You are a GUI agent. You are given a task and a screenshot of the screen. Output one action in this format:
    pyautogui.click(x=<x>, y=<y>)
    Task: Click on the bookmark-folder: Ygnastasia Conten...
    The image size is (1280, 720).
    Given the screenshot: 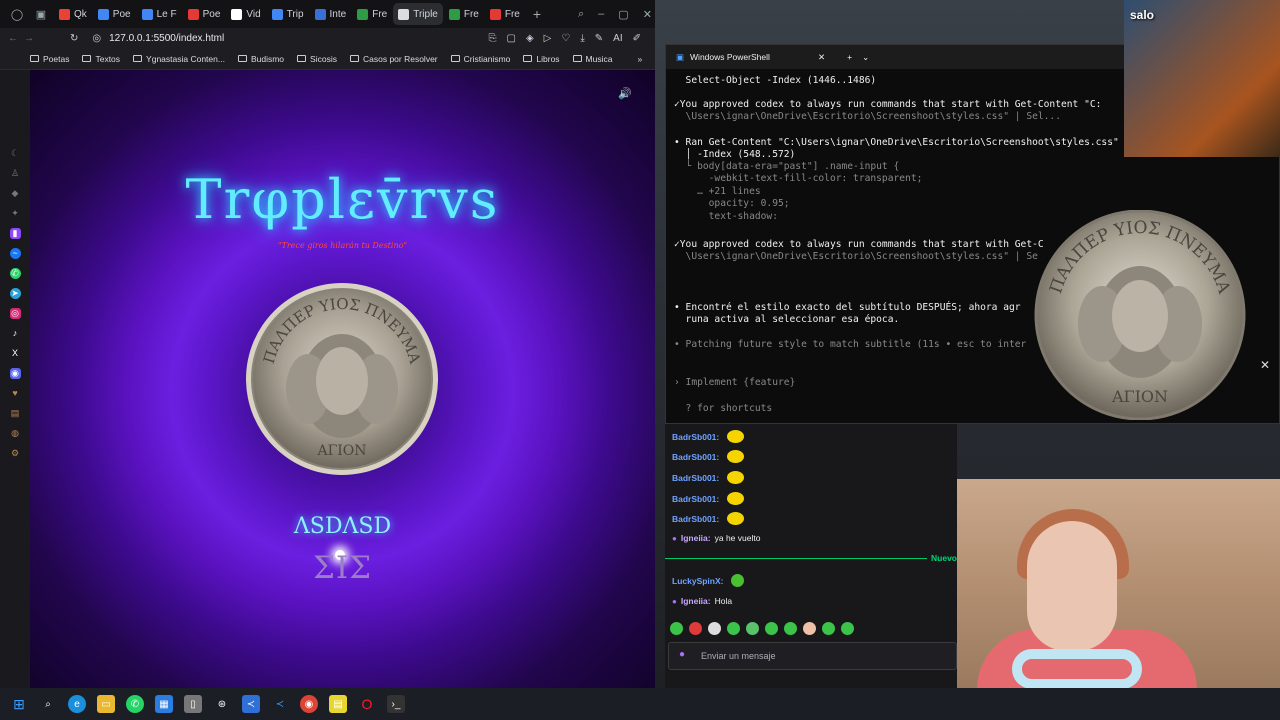 What is the action you would take?
    pyautogui.click(x=179, y=59)
    